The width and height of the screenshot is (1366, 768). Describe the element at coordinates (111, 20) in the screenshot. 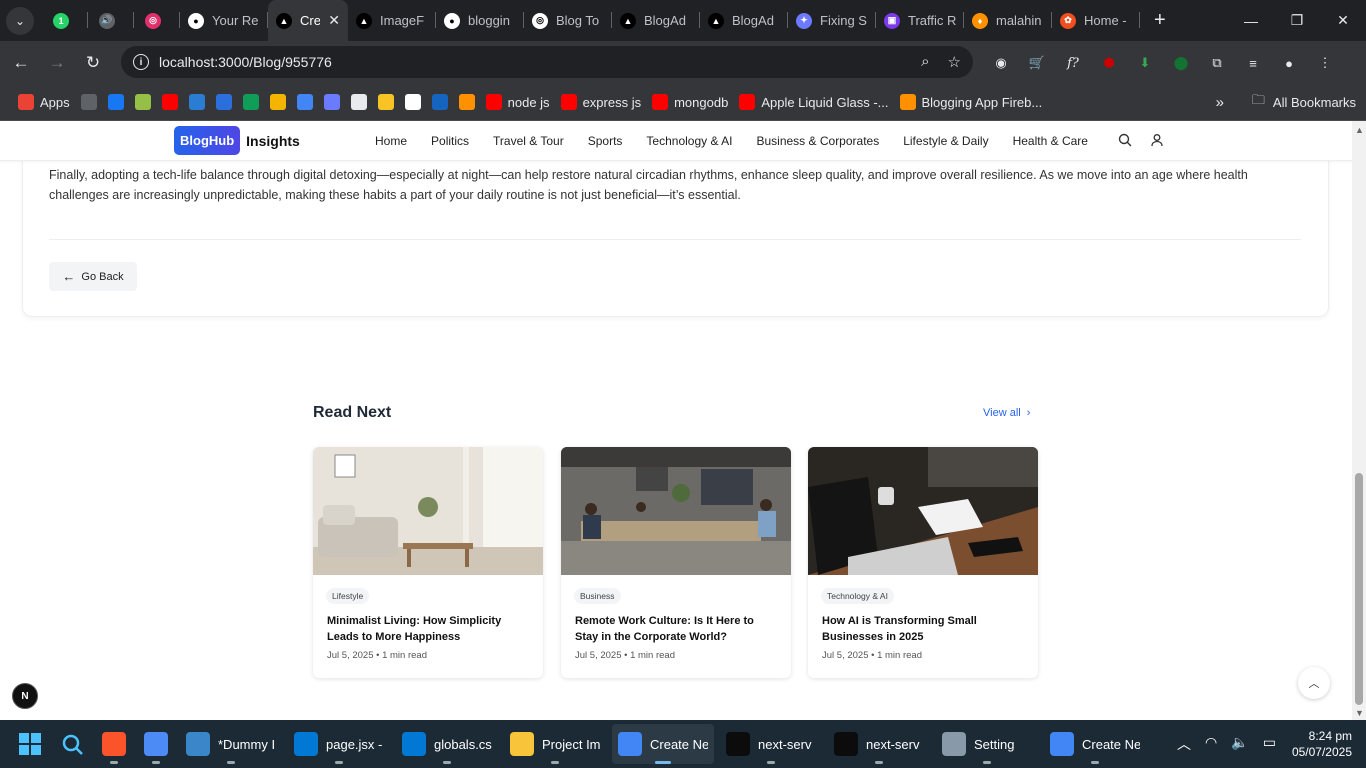

I see `browser-tab: 🔊` at that location.